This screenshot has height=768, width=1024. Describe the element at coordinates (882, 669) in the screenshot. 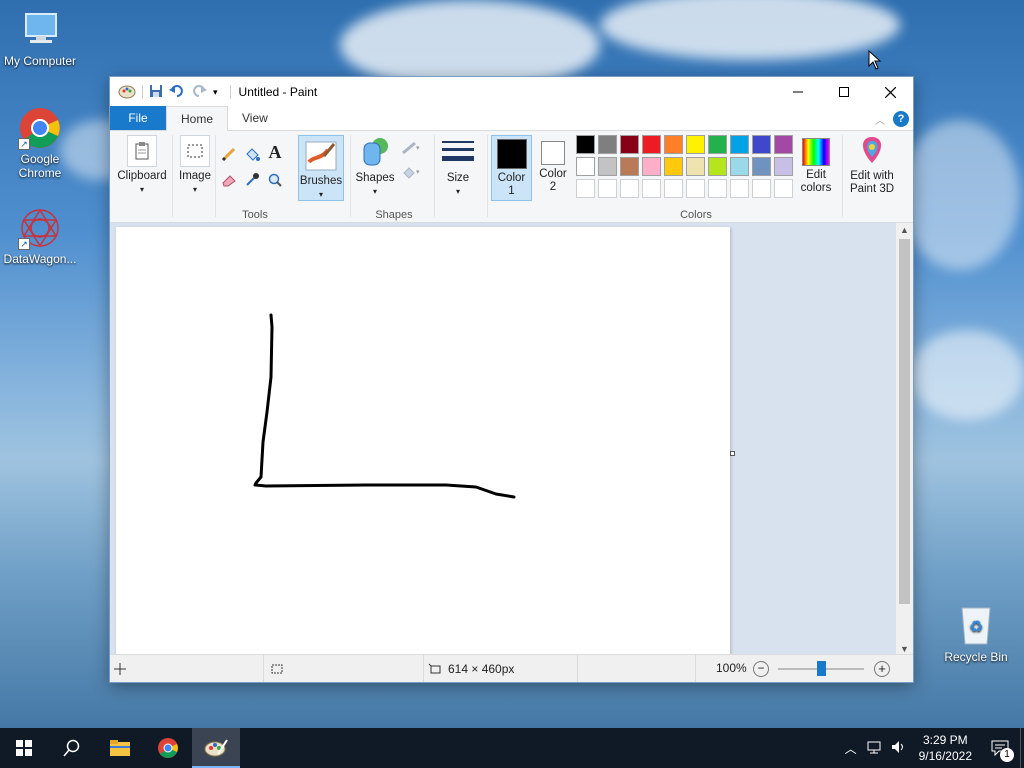

I see `zoom-in-icon: +` at that location.